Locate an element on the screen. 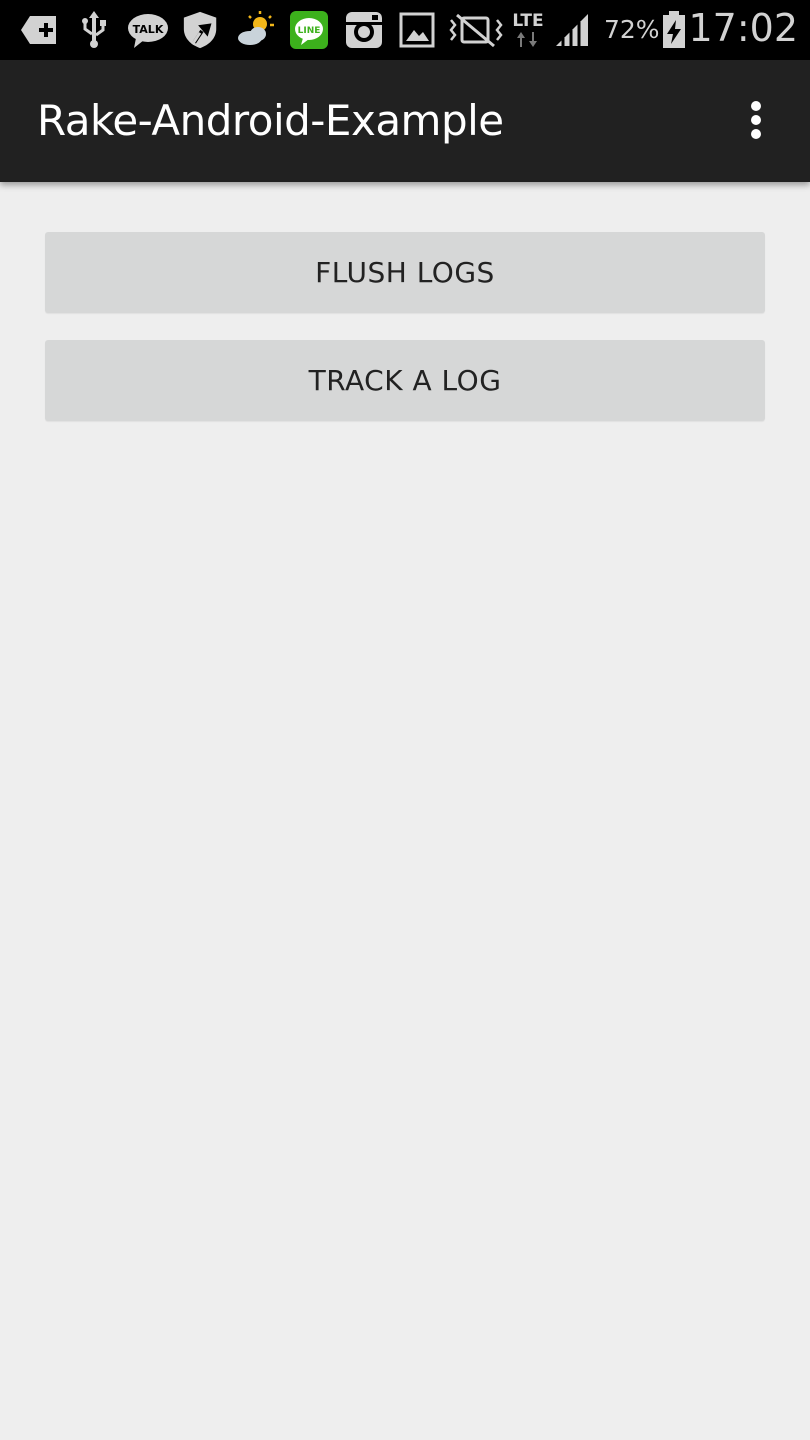  shield-update-icon is located at coordinates (200, 30).